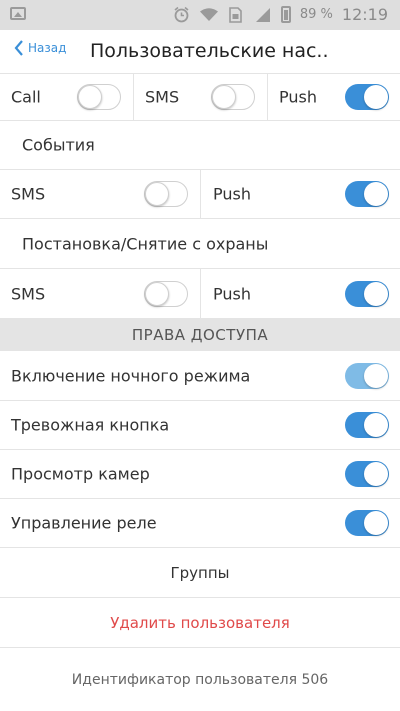  Describe the element at coordinates (333, 97) in the screenshot. I see `channel-push: Push` at that location.